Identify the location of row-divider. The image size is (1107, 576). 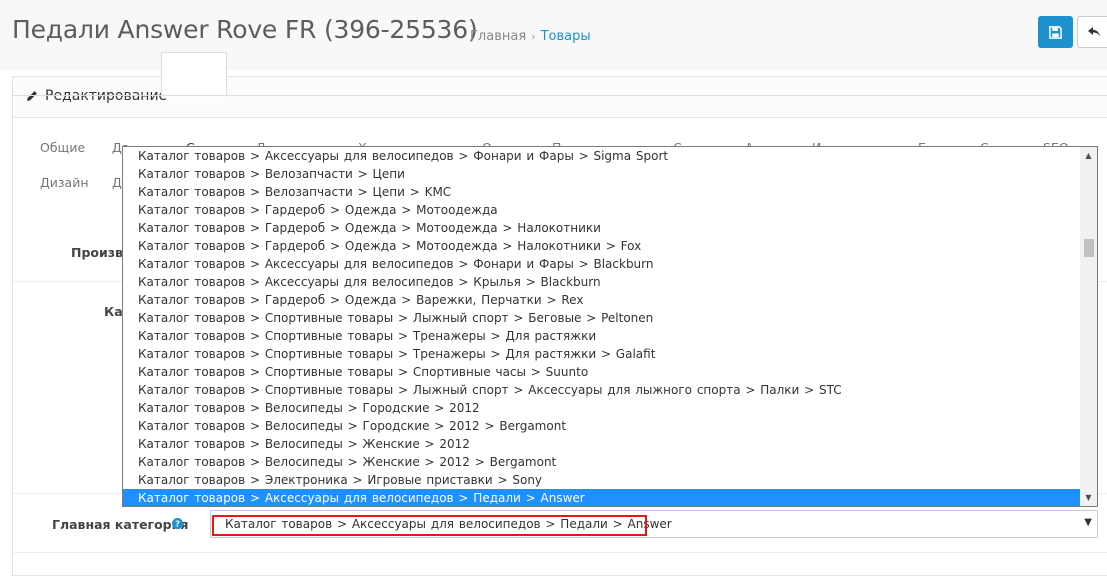
(559, 552).